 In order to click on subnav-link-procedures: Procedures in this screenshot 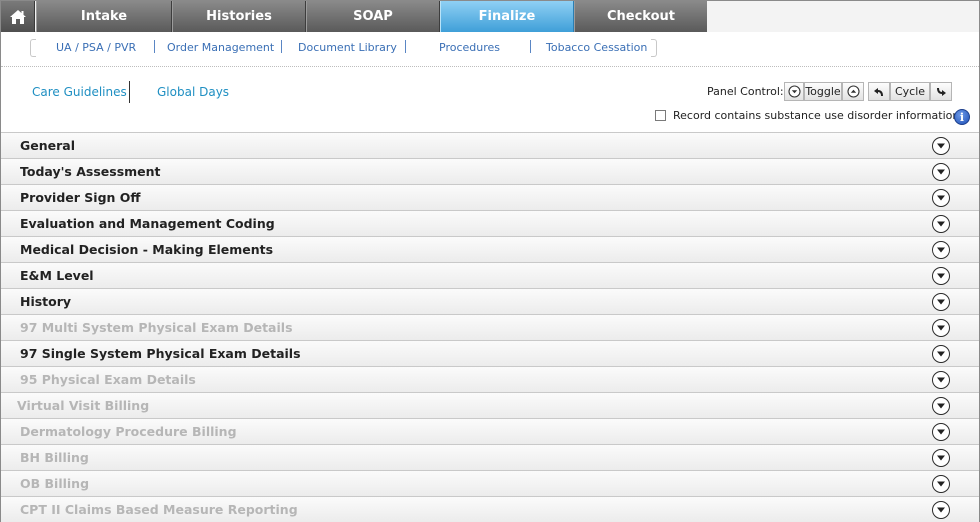, I will do `click(469, 47)`.